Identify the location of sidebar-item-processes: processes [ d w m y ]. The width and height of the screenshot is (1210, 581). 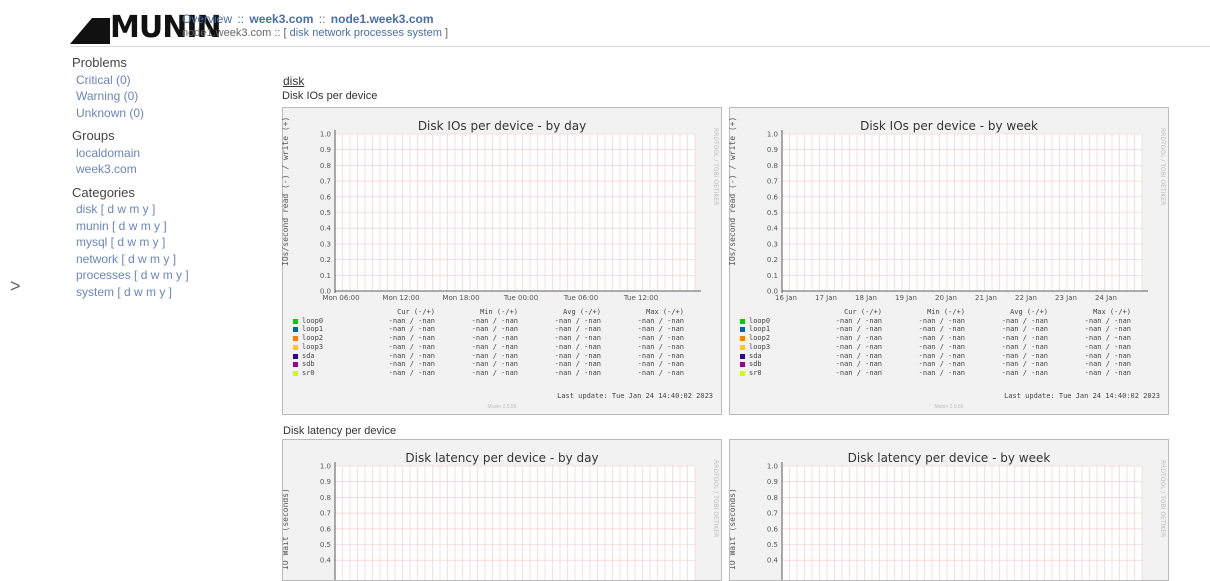
(162, 275).